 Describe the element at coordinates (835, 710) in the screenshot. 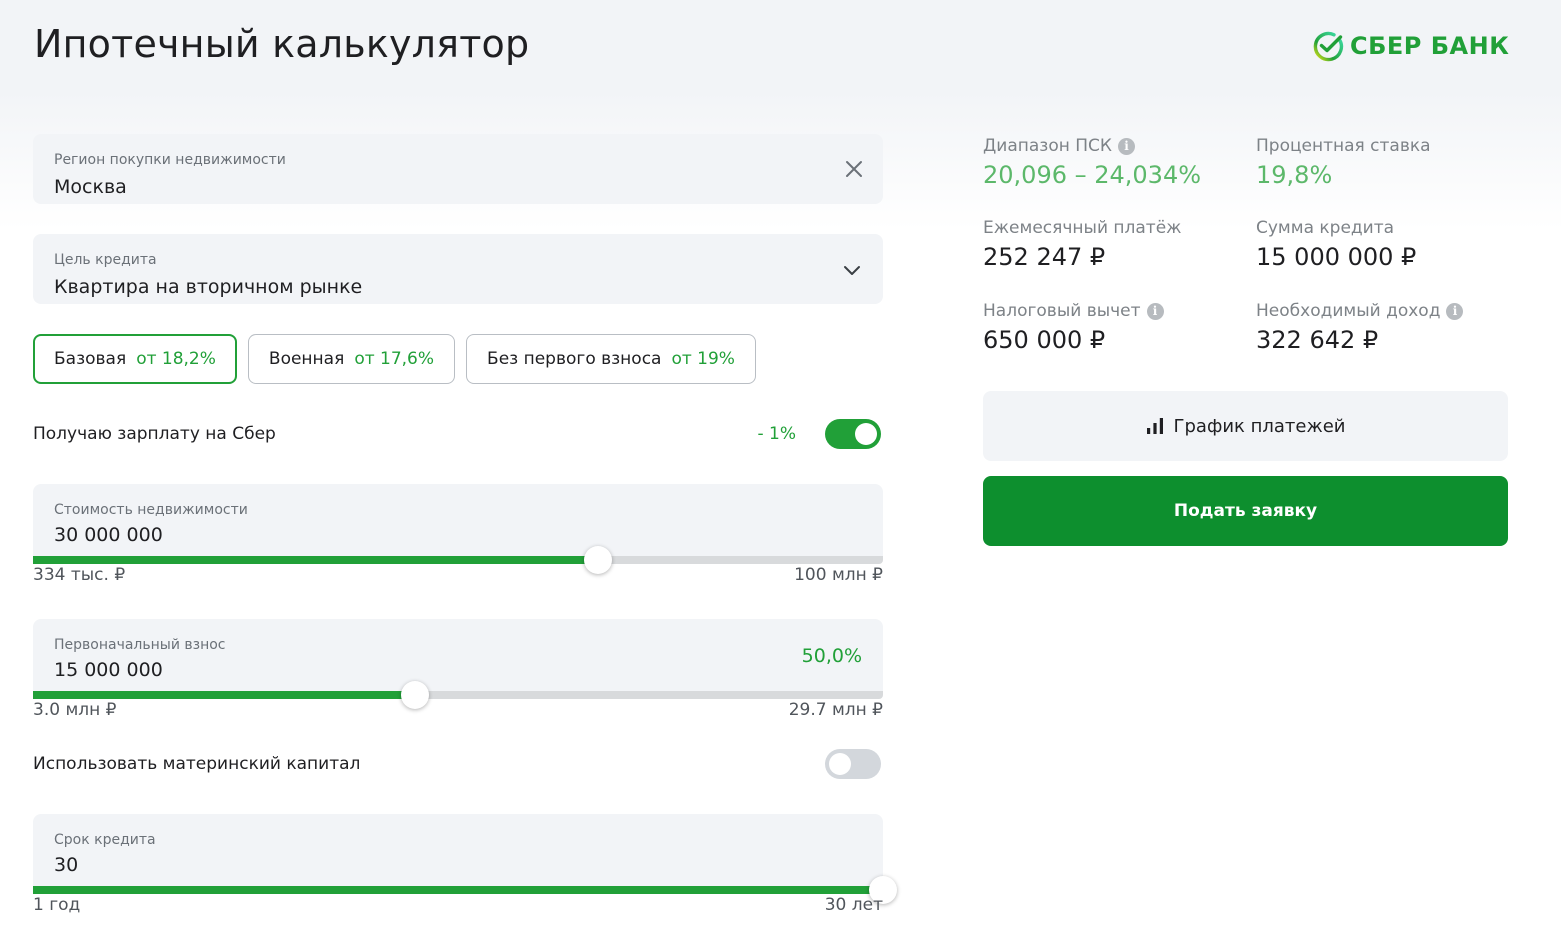

I see `range-max: 29.7 млн ₽` at that location.